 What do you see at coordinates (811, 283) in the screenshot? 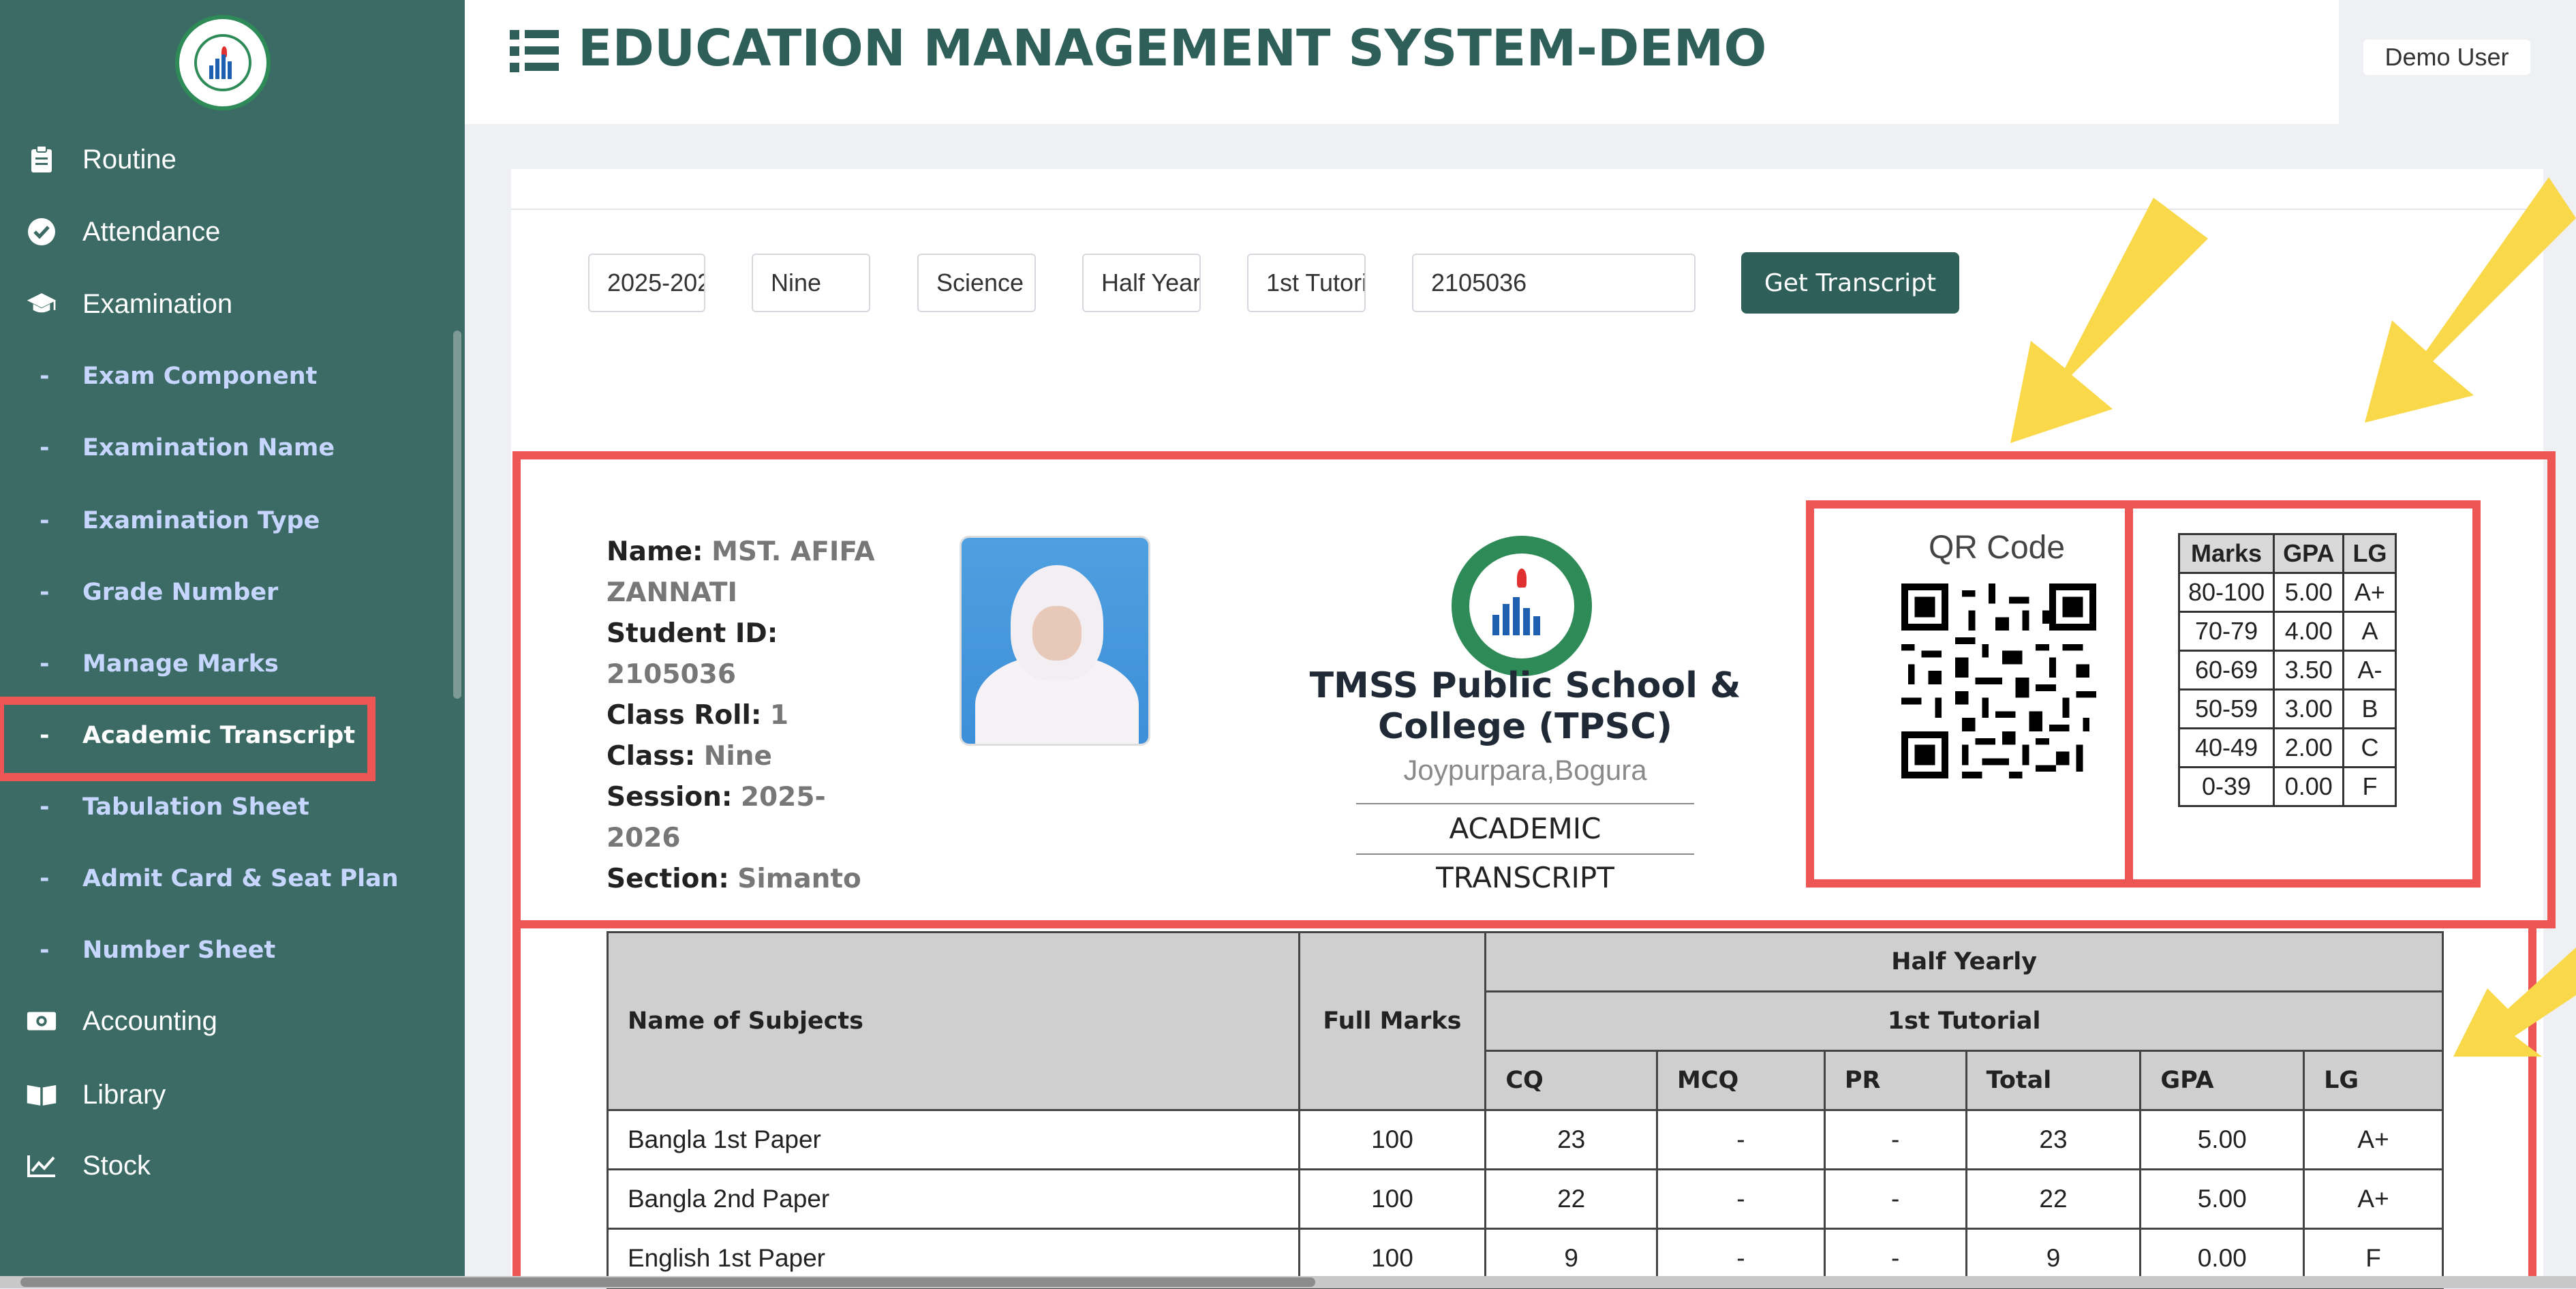
I see `class-select: Nine` at bounding box center [811, 283].